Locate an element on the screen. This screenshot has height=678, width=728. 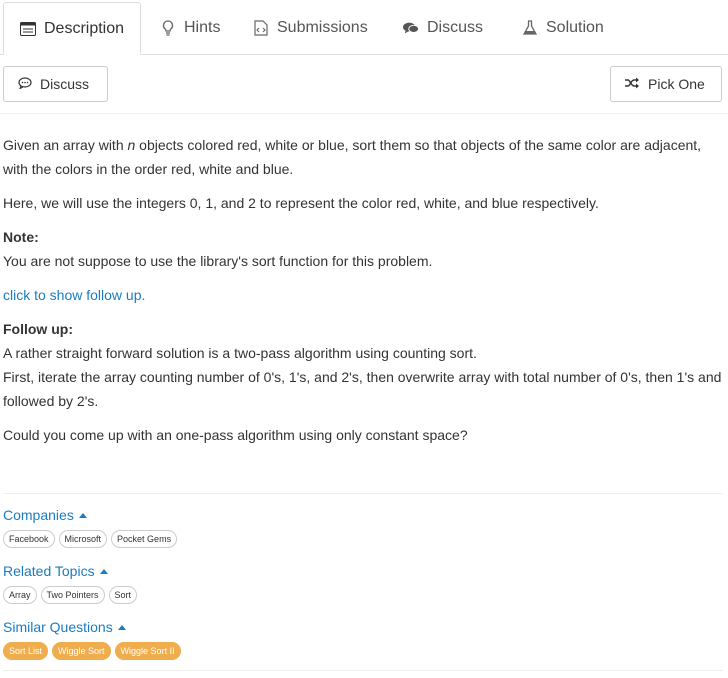
similar-question-tag: Wiggle Sort is located at coordinates (81, 651).